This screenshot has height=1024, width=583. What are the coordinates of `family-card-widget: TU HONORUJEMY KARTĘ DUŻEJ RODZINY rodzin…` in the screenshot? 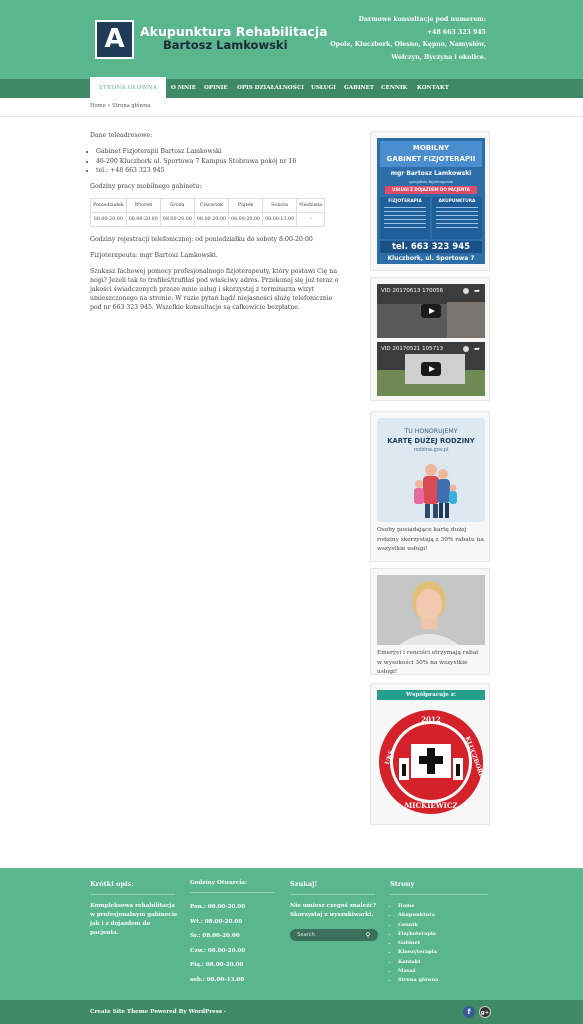 It's located at (430, 486).